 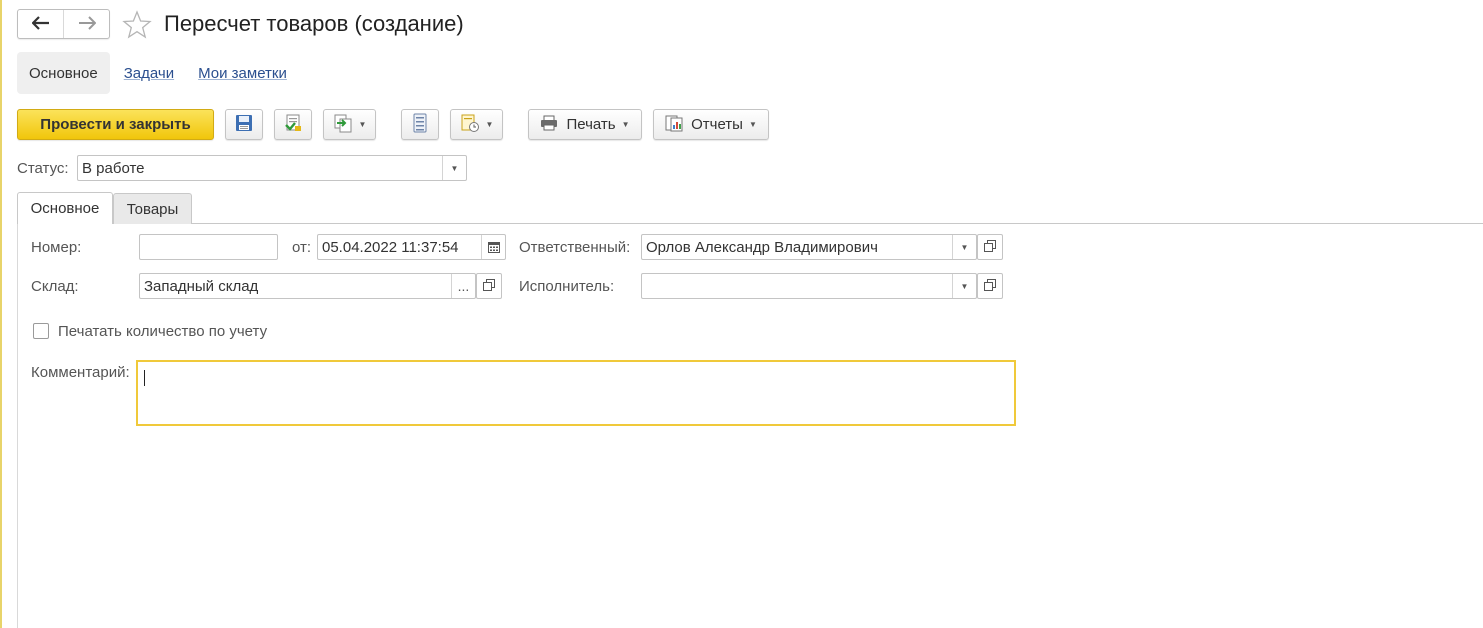 I want to click on open-executor-button, so click(x=990, y=286).